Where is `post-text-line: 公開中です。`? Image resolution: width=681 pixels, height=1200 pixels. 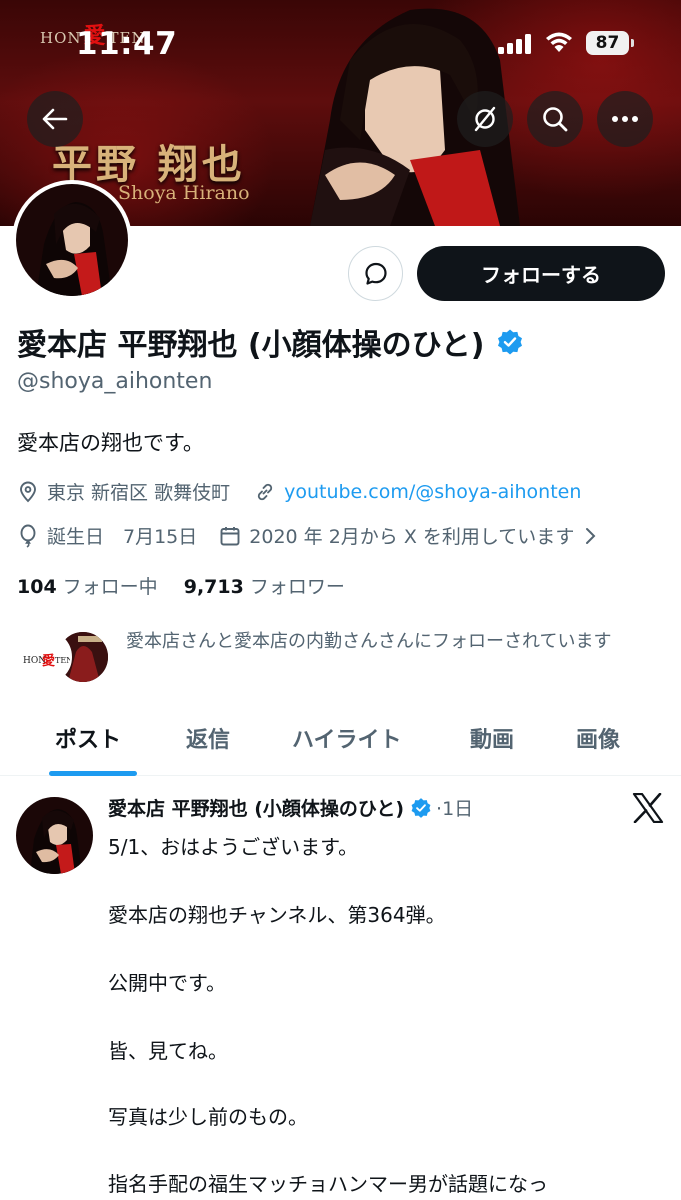 post-text-line: 公開中です。 is located at coordinates (167, 983).